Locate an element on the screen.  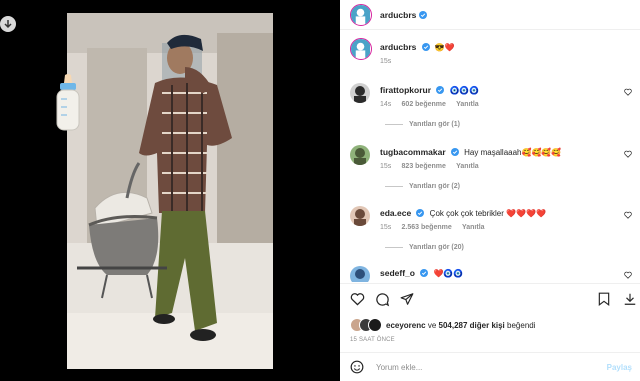
like-heart-icon is located at coordinates (357, 299).